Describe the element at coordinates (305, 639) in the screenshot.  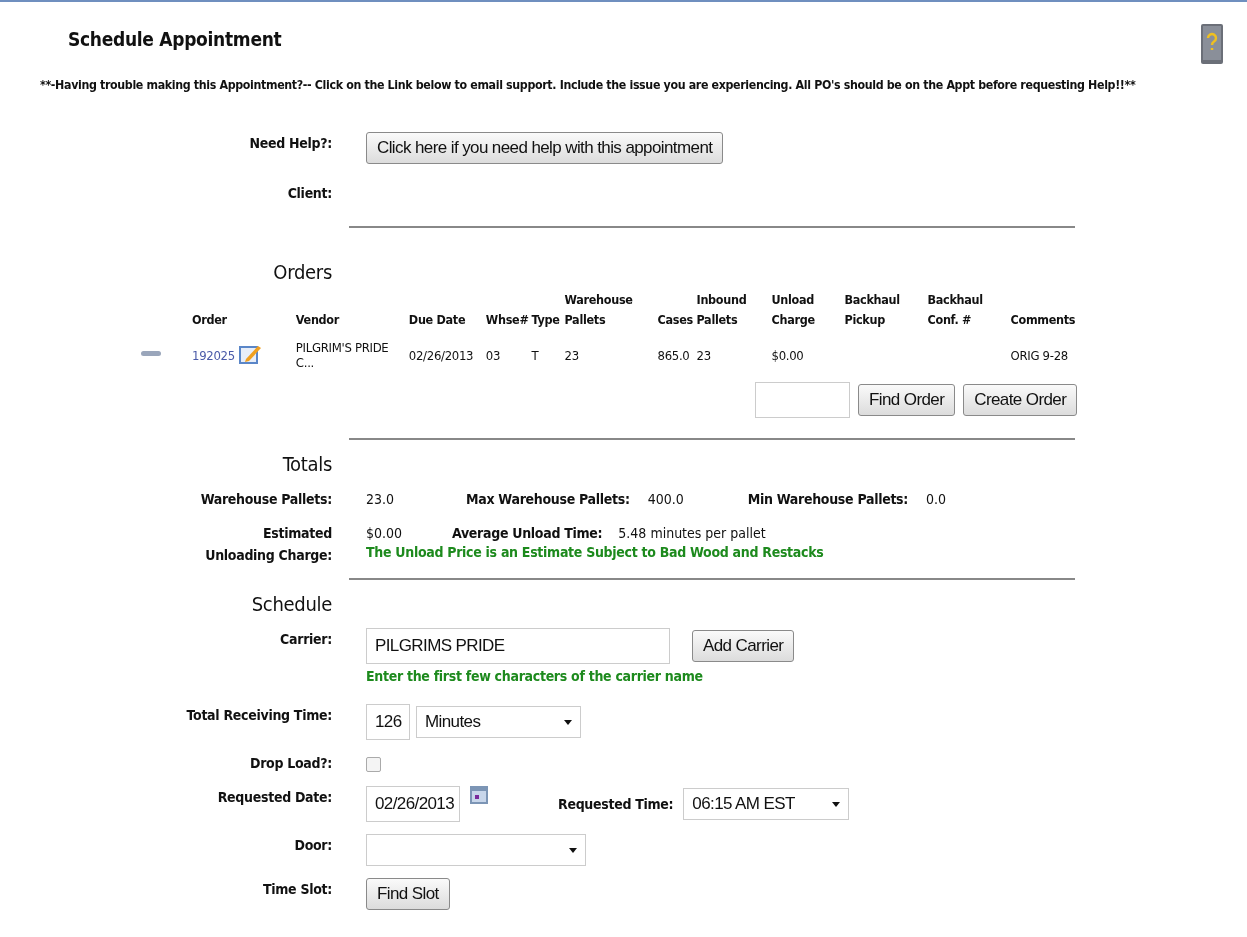
I see `field-label: Carrier:` at that location.